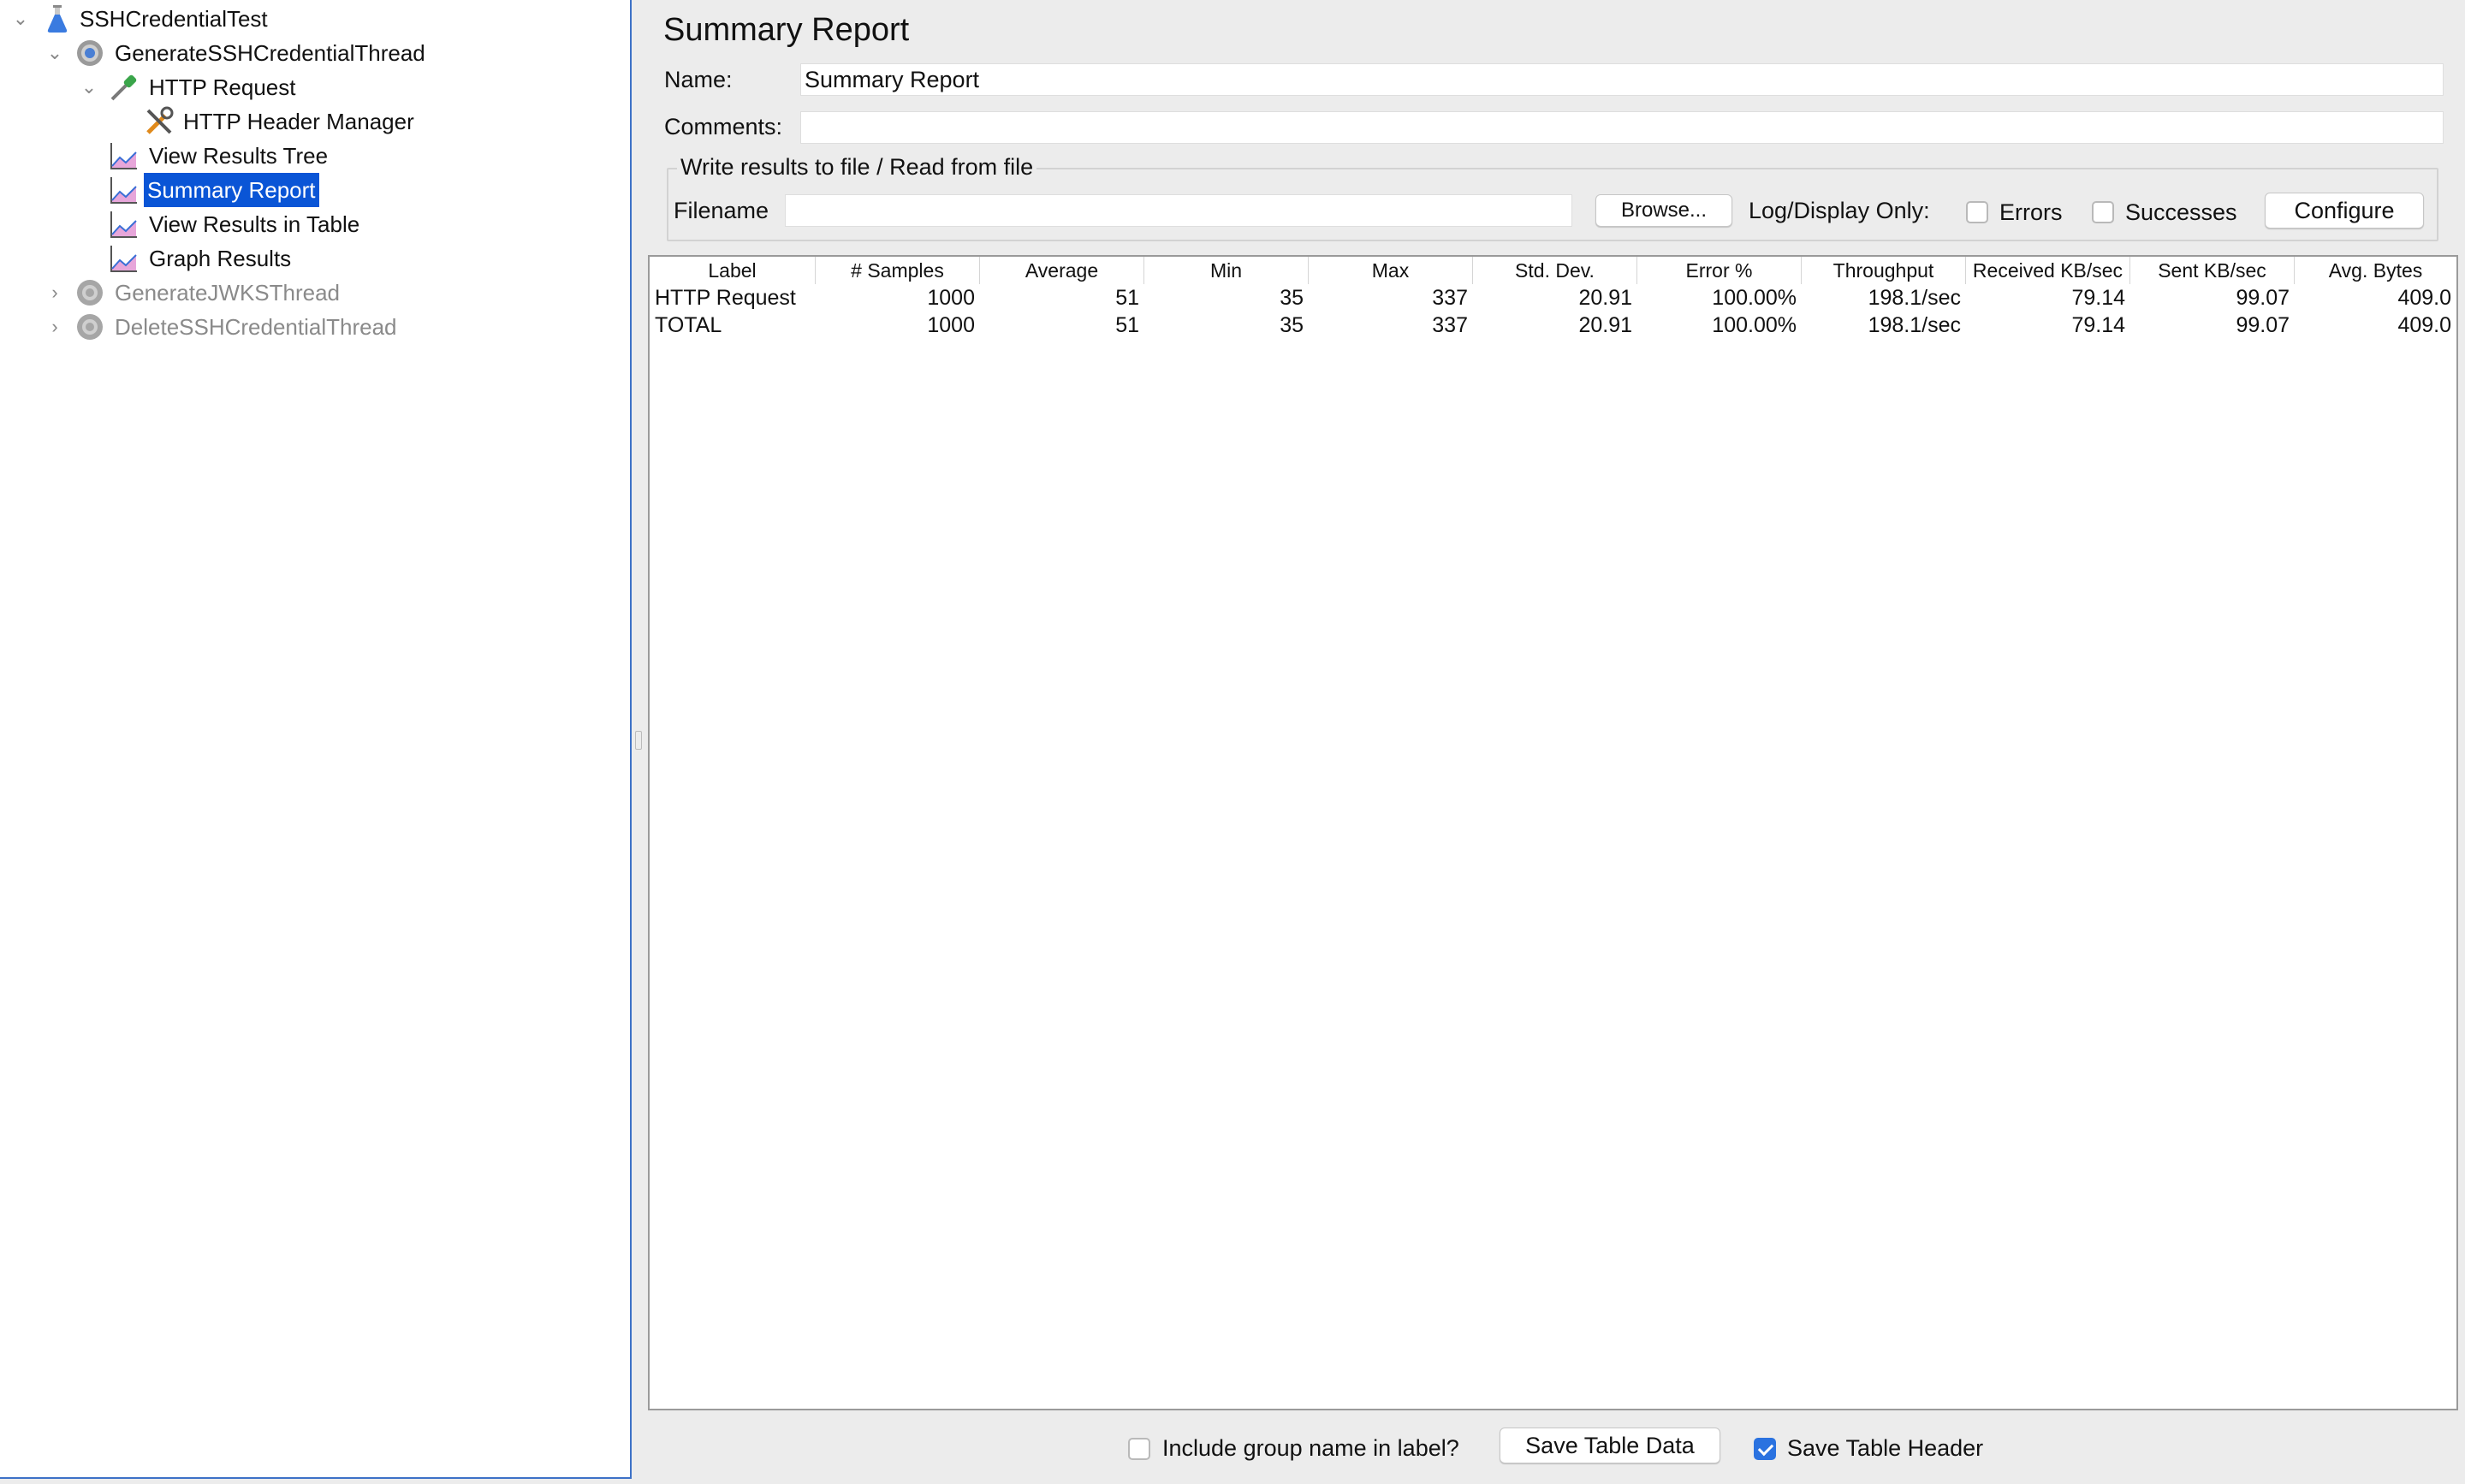 The image size is (2465, 1484). What do you see at coordinates (239, 156) in the screenshot?
I see `tree-item-view-results-tree: View Results Tree` at bounding box center [239, 156].